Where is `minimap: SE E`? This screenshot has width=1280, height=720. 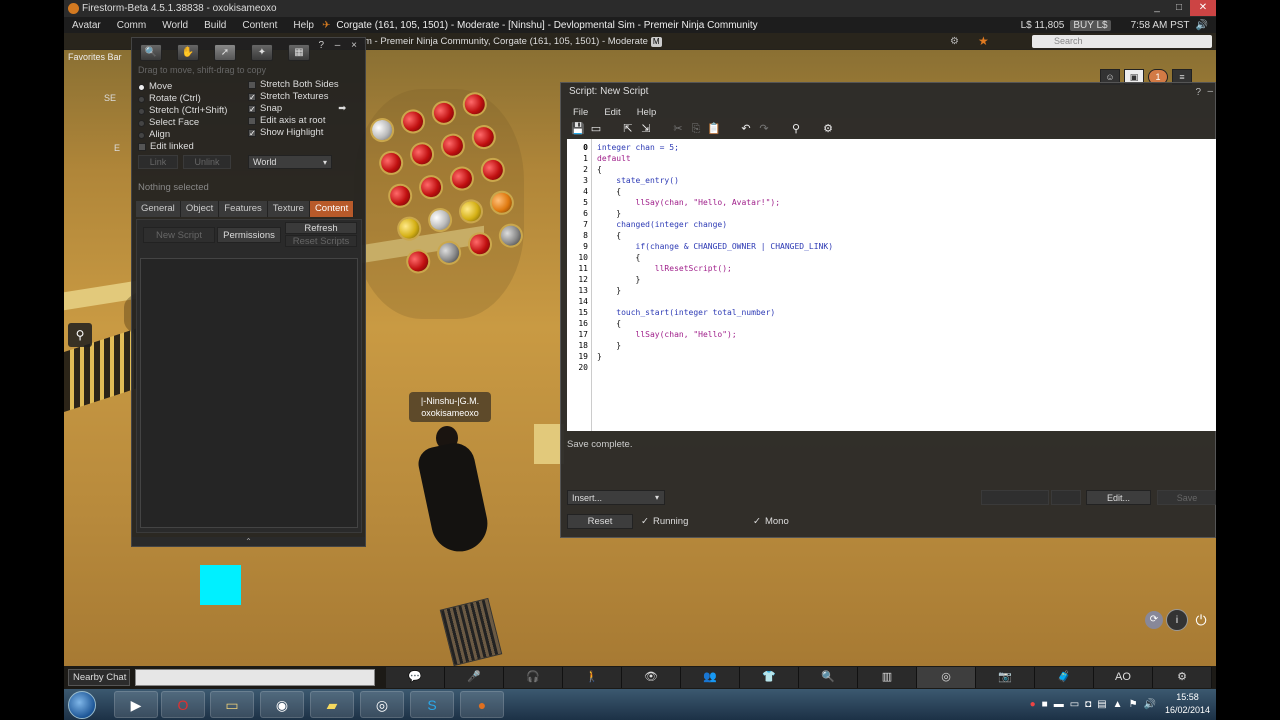
minimap: SE E is located at coordinates (112, 119).